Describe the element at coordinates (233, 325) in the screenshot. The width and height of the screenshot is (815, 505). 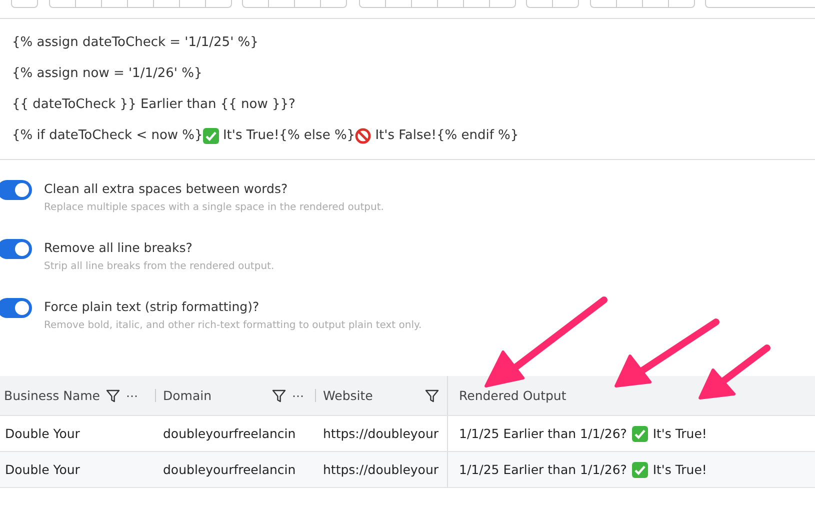
I see `option-hint: Remove bold, italic, and other rich-text formatting to output plain text only.` at that location.